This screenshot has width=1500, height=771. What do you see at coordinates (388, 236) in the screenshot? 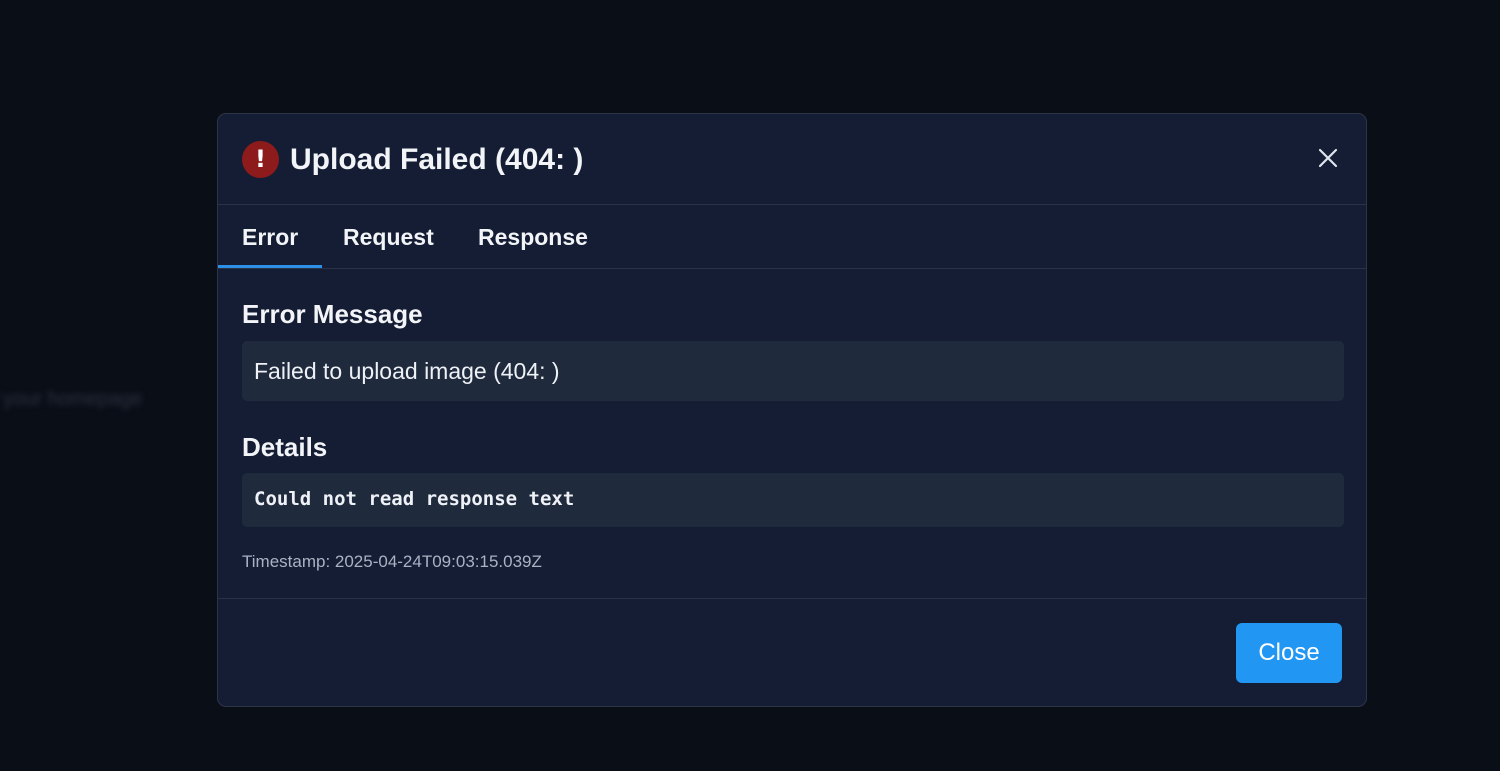
I see `tab-request: Request` at bounding box center [388, 236].